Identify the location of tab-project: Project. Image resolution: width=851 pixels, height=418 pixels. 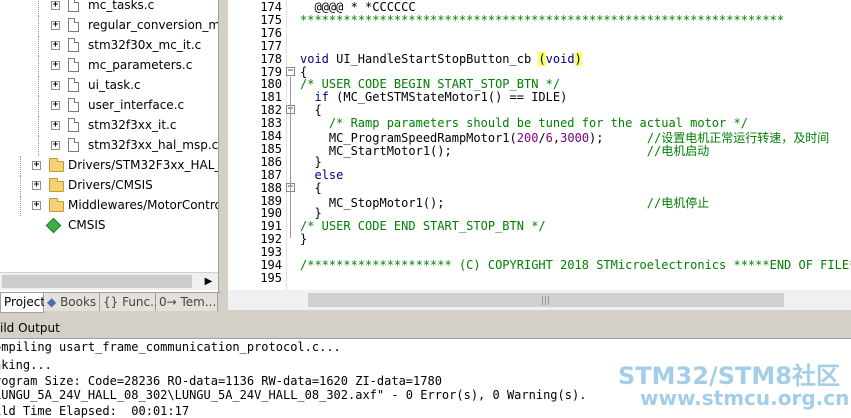
(22, 303).